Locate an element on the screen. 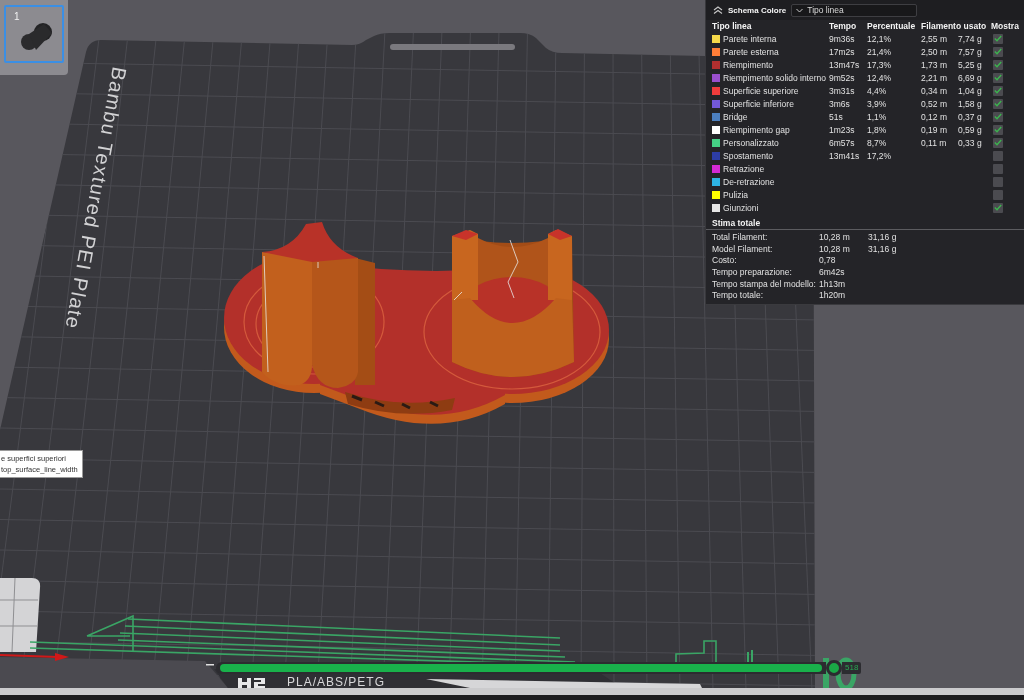 The image size is (1024, 700). length-cell-text: 2,21 m is located at coordinates (934, 77).